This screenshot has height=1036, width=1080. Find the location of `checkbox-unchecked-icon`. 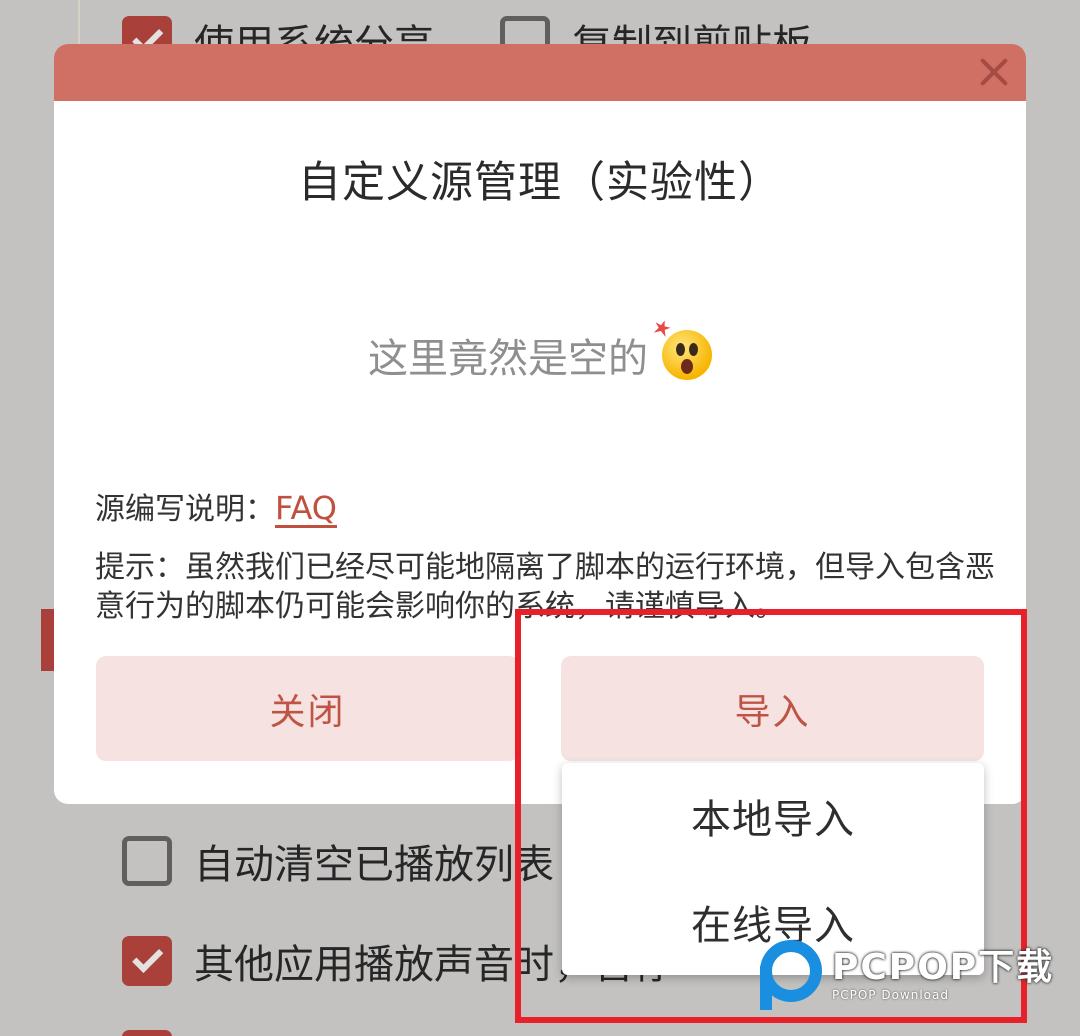

checkbox-unchecked-icon is located at coordinates (147, 861).